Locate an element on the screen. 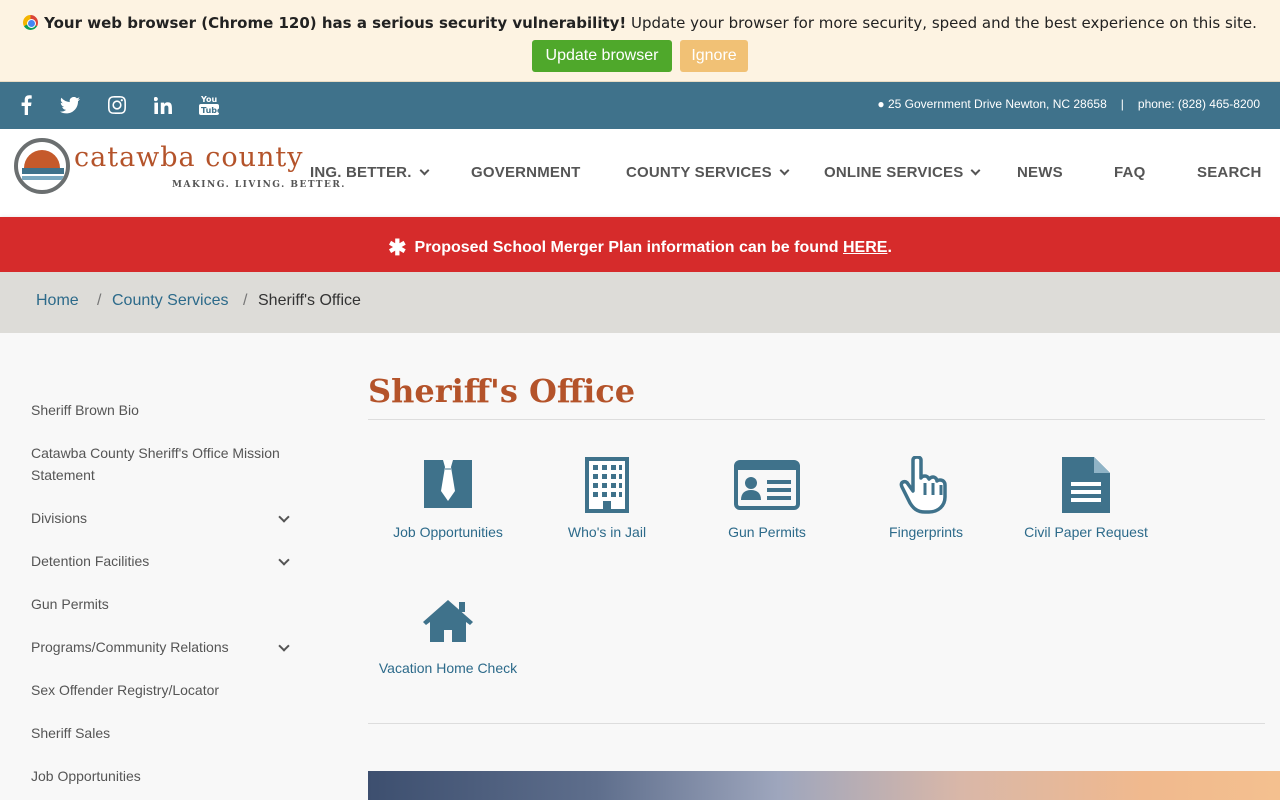 Image resolution: width=1280 pixels, height=800 pixels. twitter-icon is located at coordinates (70, 105).